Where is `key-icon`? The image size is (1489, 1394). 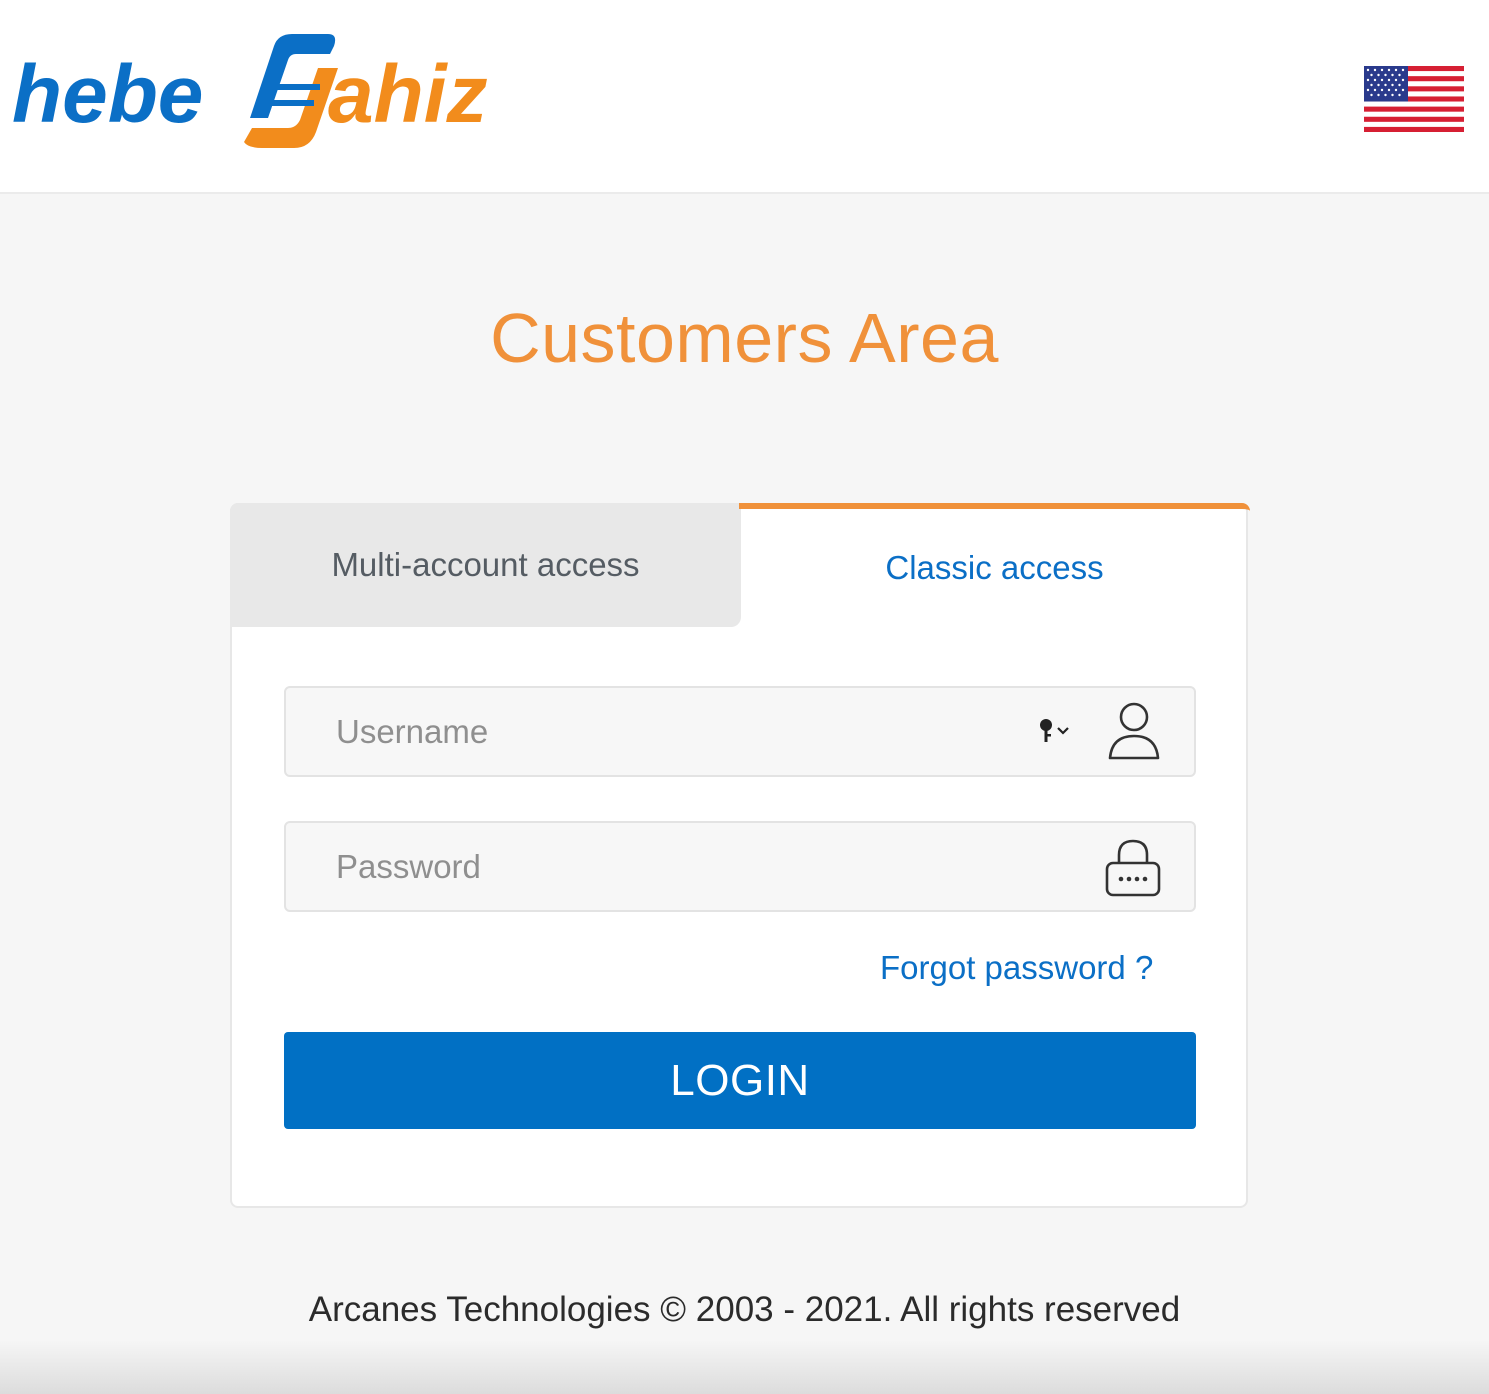
key-icon is located at coordinates (1056, 731).